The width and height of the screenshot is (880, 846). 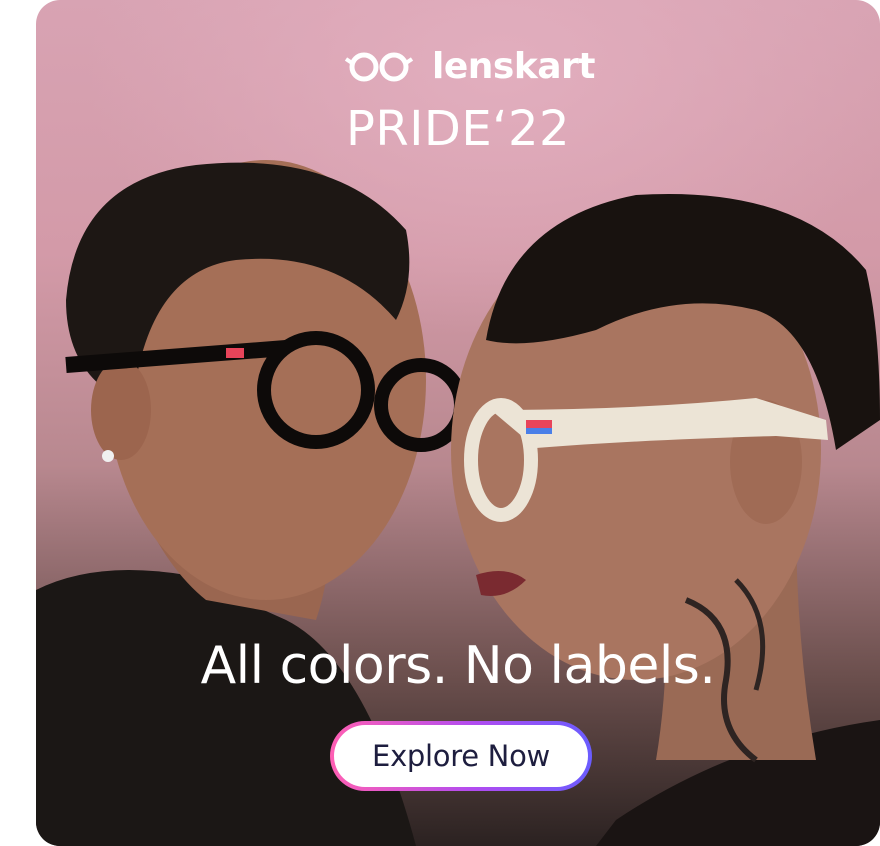 I want to click on brand-logo: lenskart, so click(x=469, y=66).